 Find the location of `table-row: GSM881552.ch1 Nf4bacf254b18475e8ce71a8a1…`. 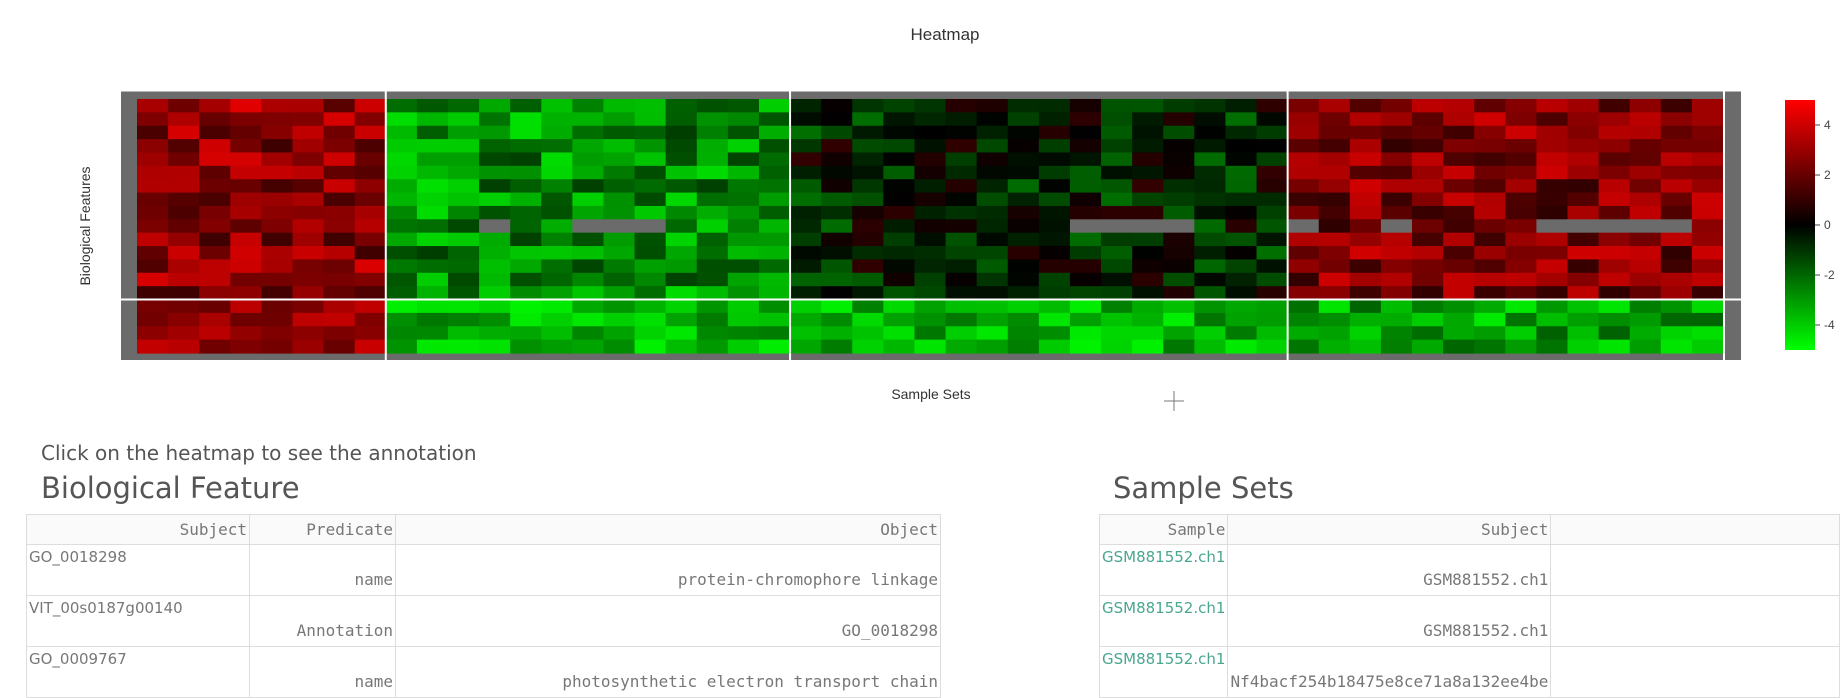

table-row: GSM881552.ch1 Nf4bacf254b18475e8ce71a8a1… is located at coordinates (1469, 672).